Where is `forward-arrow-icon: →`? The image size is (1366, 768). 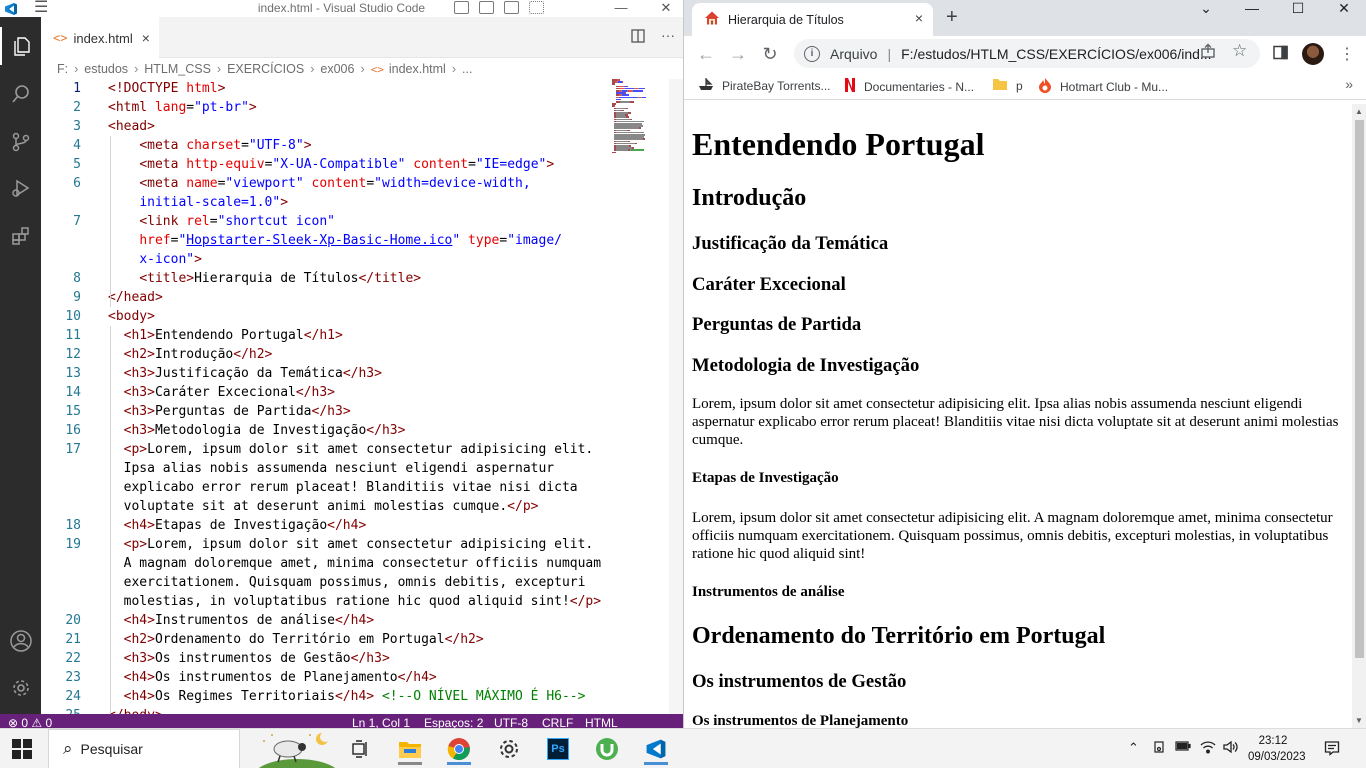 forward-arrow-icon: → is located at coordinates (738, 54).